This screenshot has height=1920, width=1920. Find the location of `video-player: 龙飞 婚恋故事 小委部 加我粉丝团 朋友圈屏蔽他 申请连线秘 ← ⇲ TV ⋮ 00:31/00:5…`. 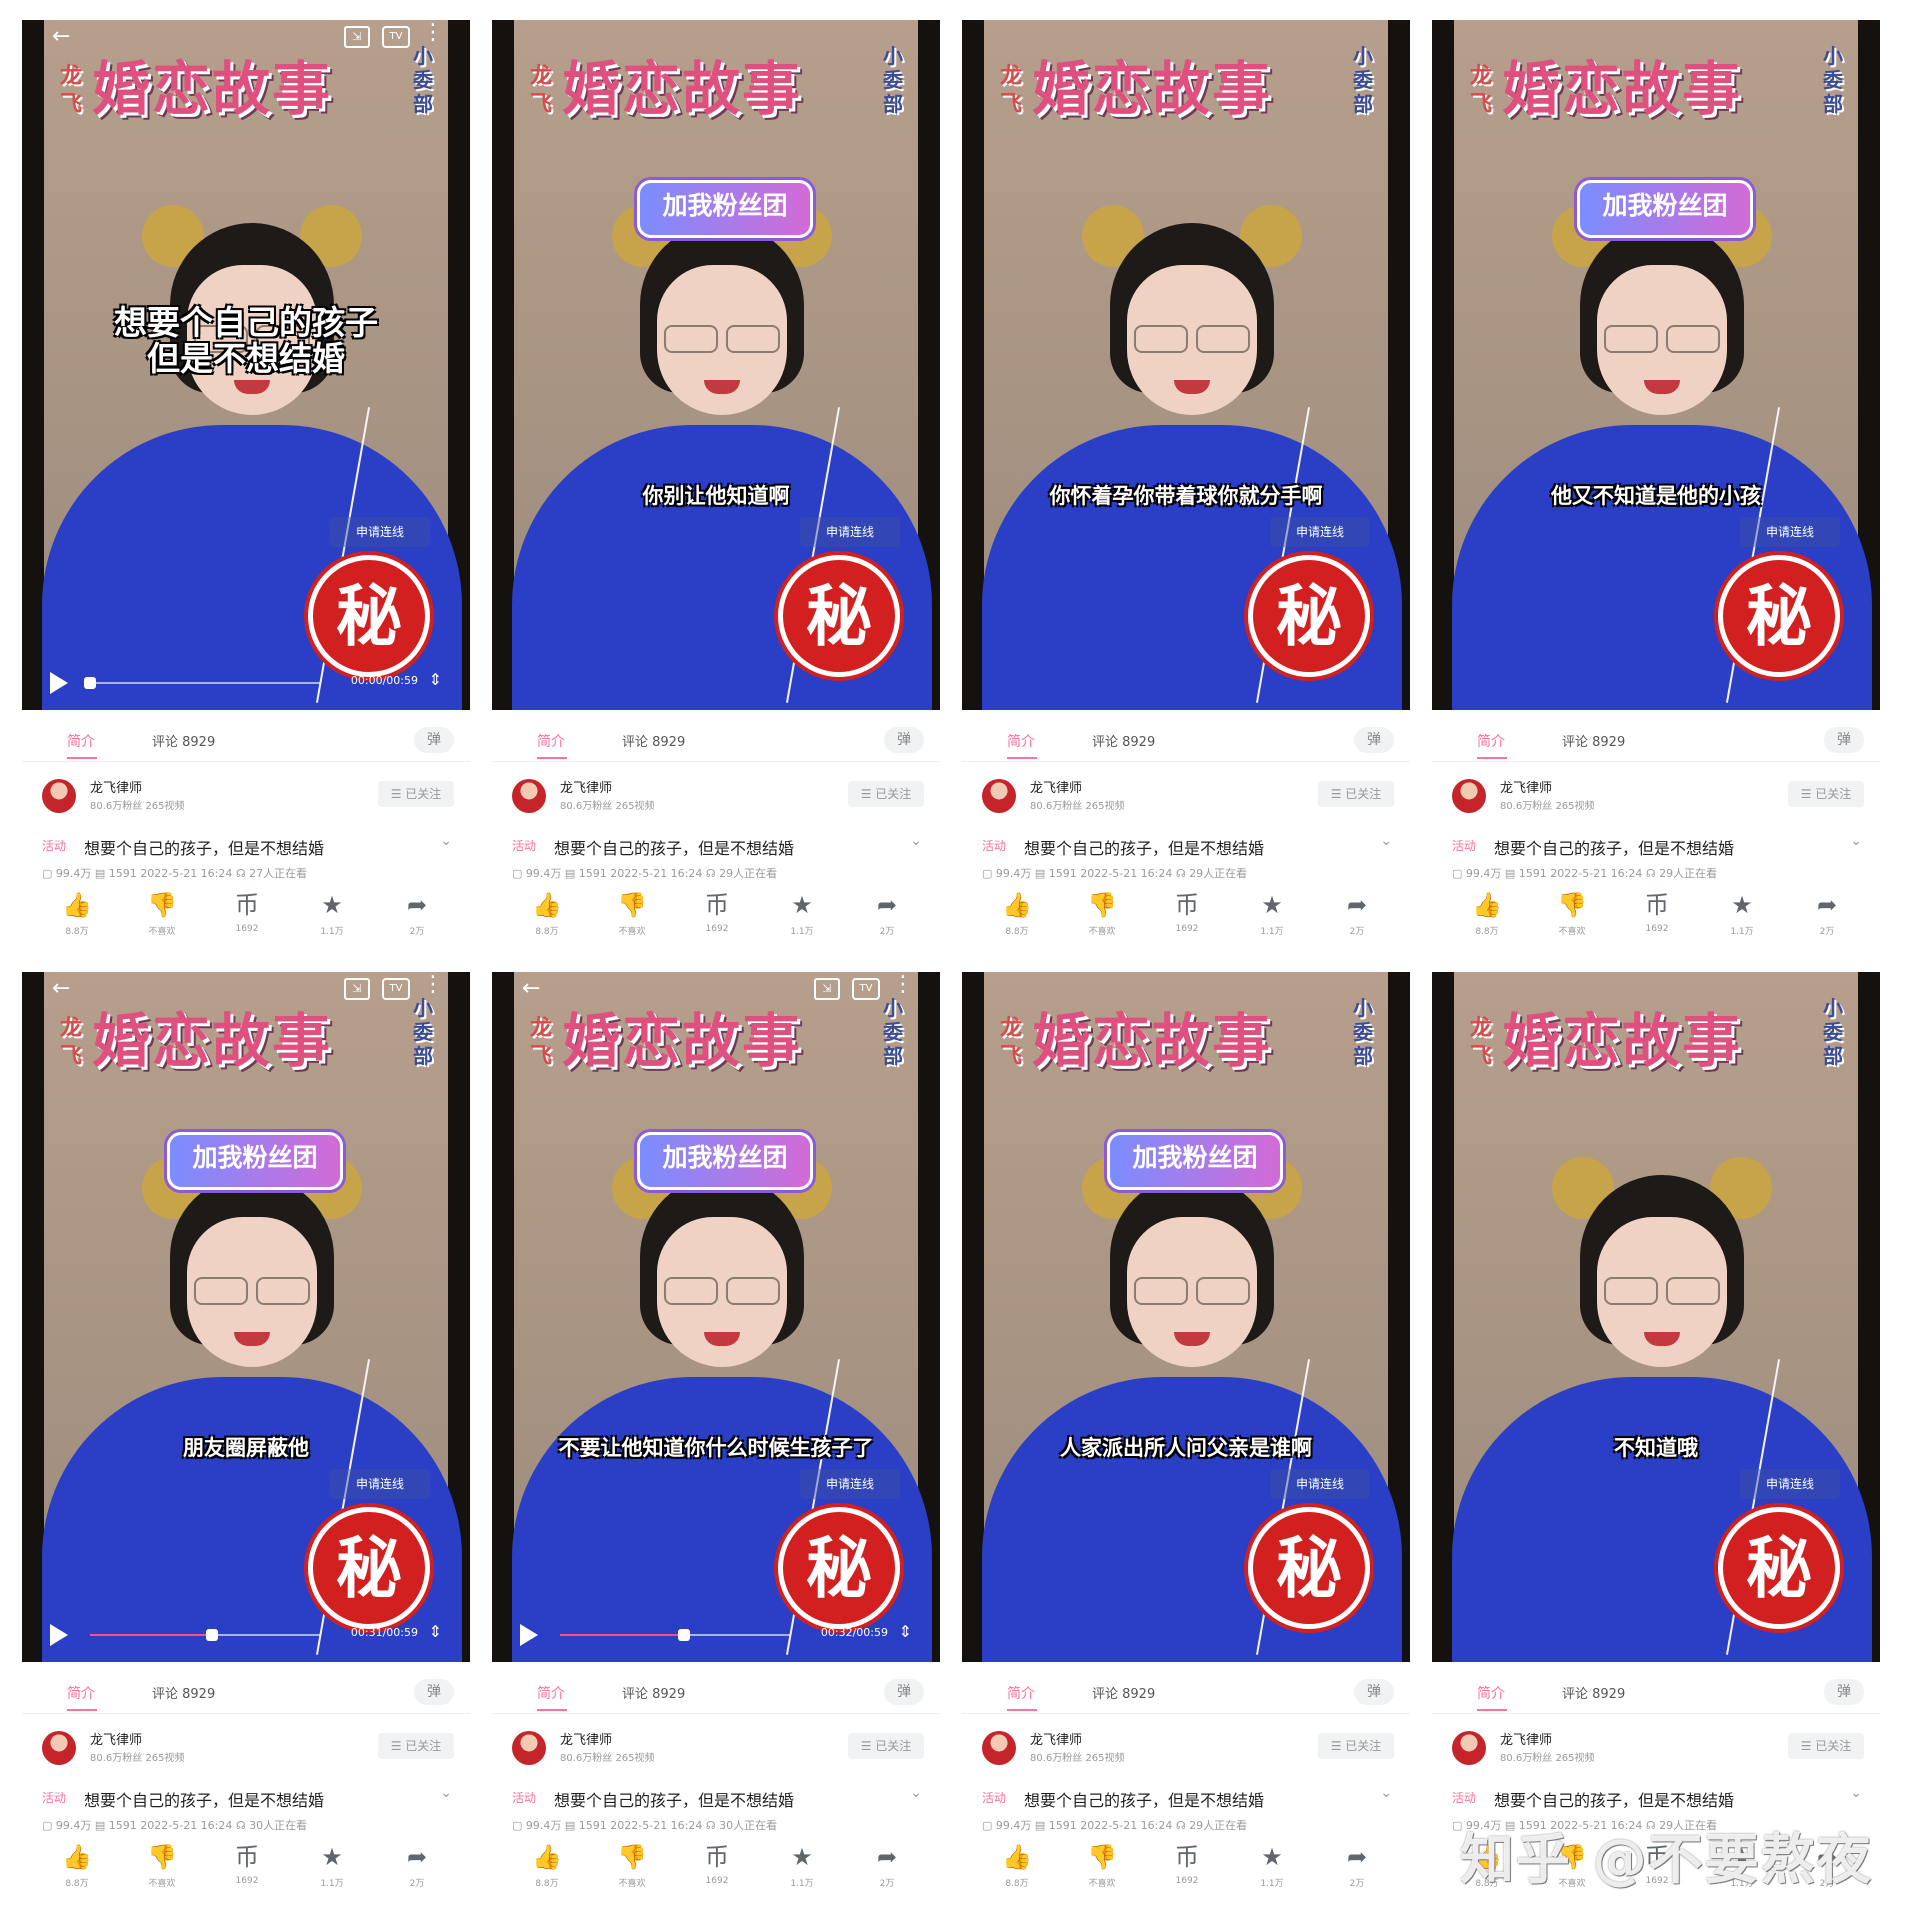

video-player: 龙飞 婚恋故事 小委部 加我粉丝团 朋友圈屏蔽他 申请连线秘 ← ⇲ TV ⋮ 00:31/00:5… is located at coordinates (246, 1317).